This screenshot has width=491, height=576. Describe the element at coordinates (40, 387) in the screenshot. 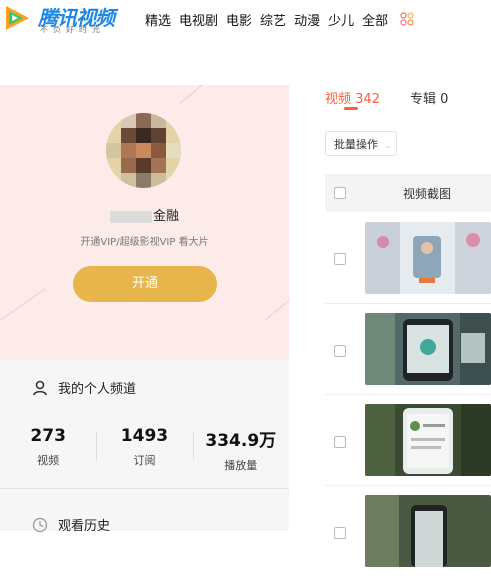

I see `user-icon` at that location.